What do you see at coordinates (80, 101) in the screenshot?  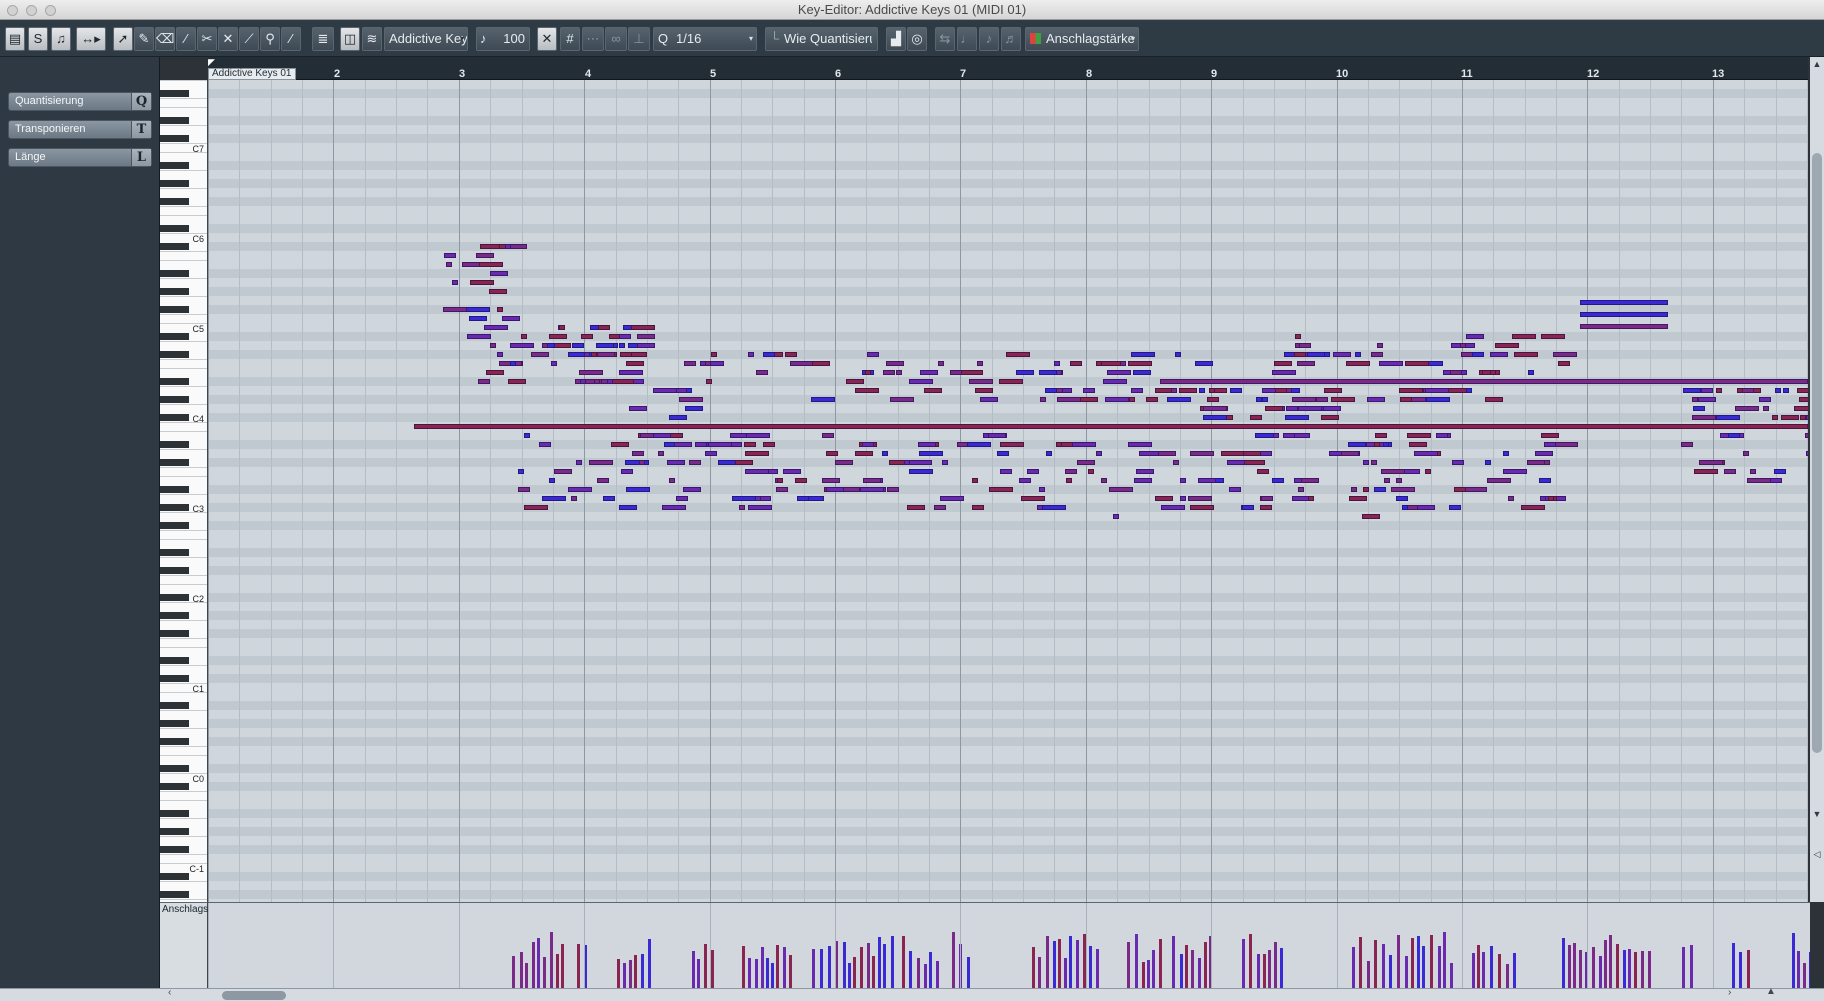 I see `inspector-quantize-section: Quantisierung Q` at bounding box center [80, 101].